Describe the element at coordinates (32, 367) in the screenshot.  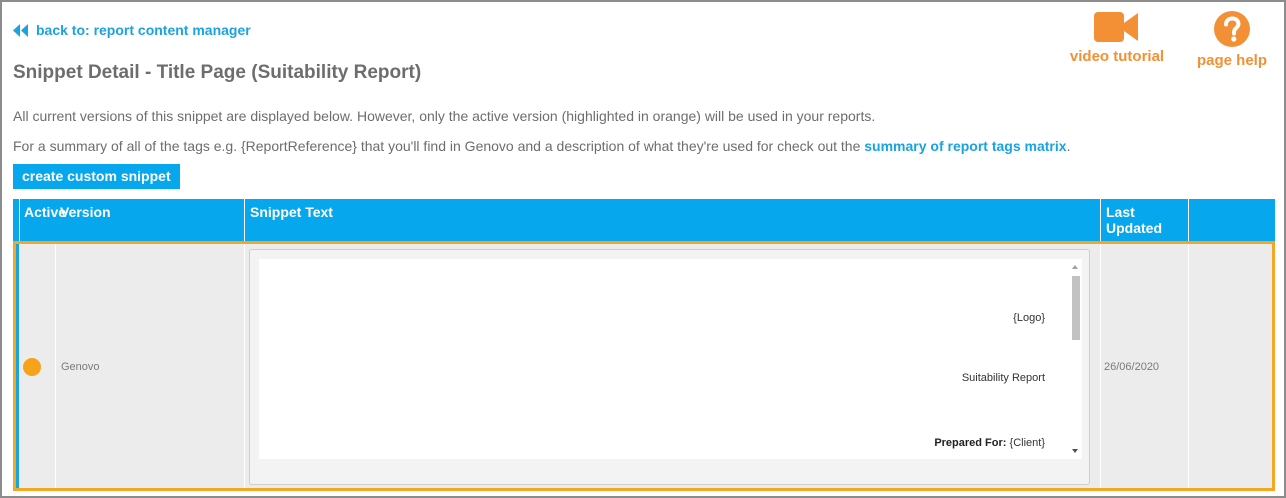
I see `active-status-dot` at that location.